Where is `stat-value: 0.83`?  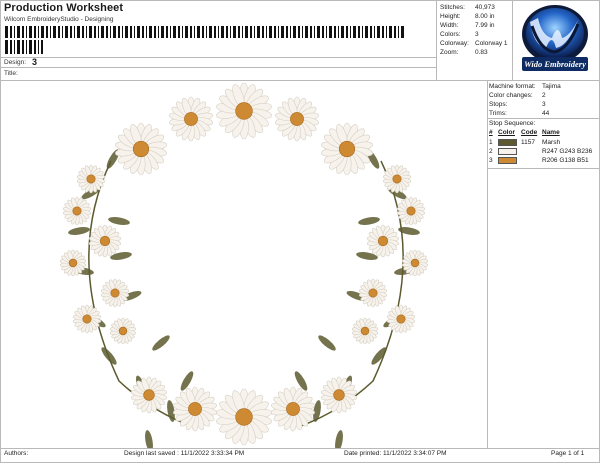 stat-value: 0.83 is located at coordinates (481, 52).